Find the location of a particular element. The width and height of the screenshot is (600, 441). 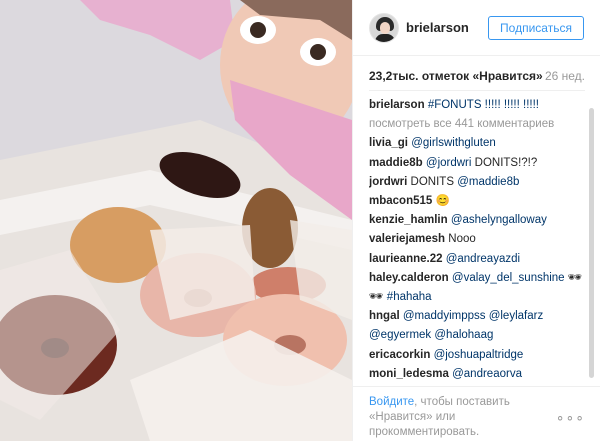

avatar-face is located at coordinates (385, 28).